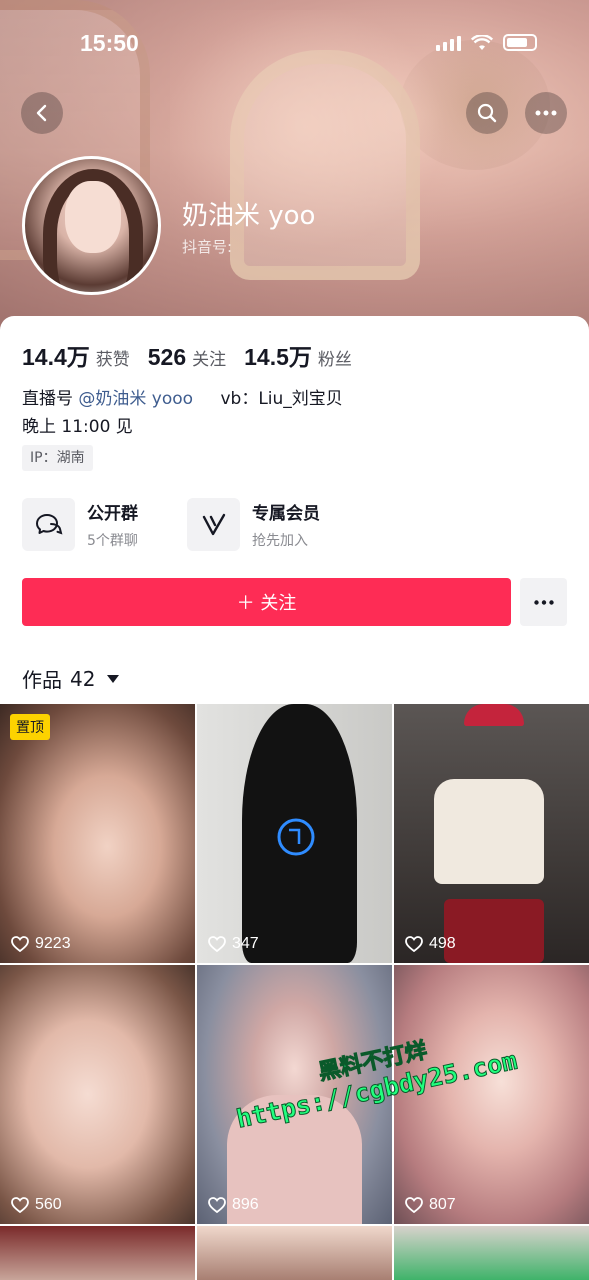 The image size is (589, 1280). What do you see at coordinates (112, 514) in the screenshot?
I see `public-group-title: 公开群` at bounding box center [112, 514].